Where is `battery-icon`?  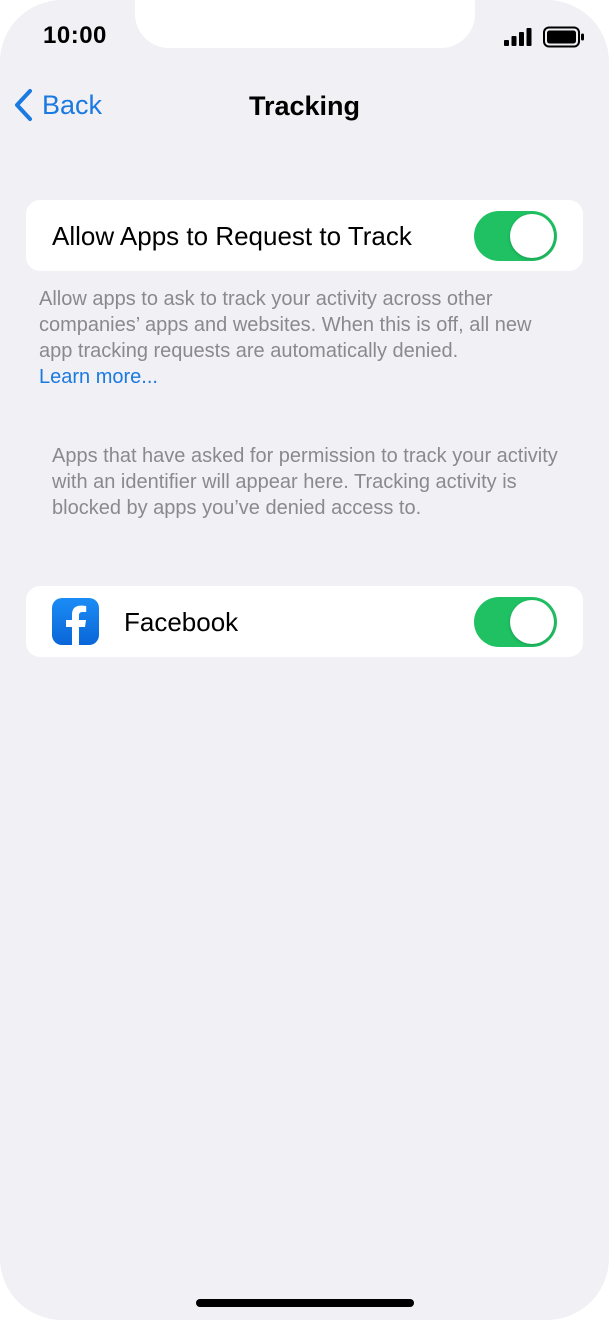
battery-icon is located at coordinates (563, 37).